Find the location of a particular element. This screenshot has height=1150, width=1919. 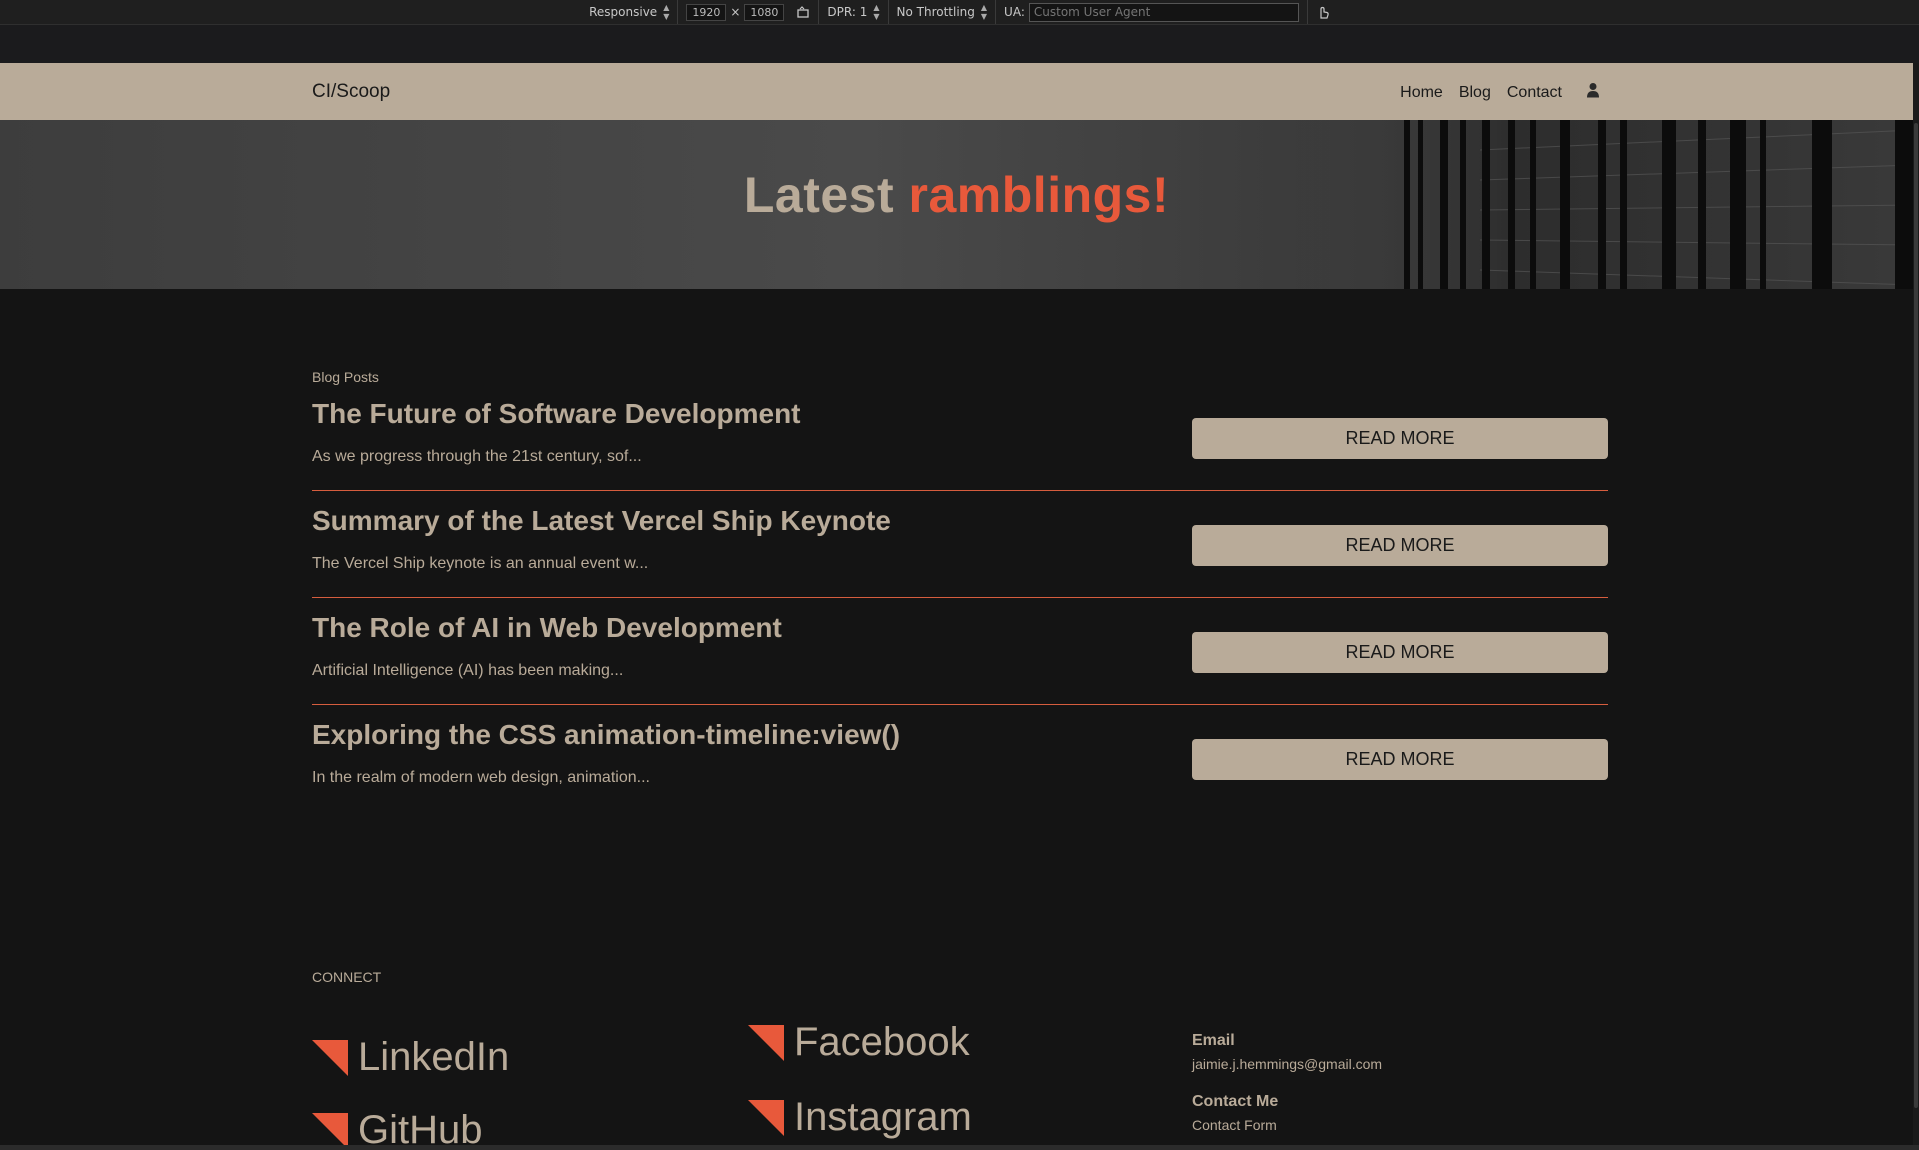

height-input: 1080 is located at coordinates (764, 12).